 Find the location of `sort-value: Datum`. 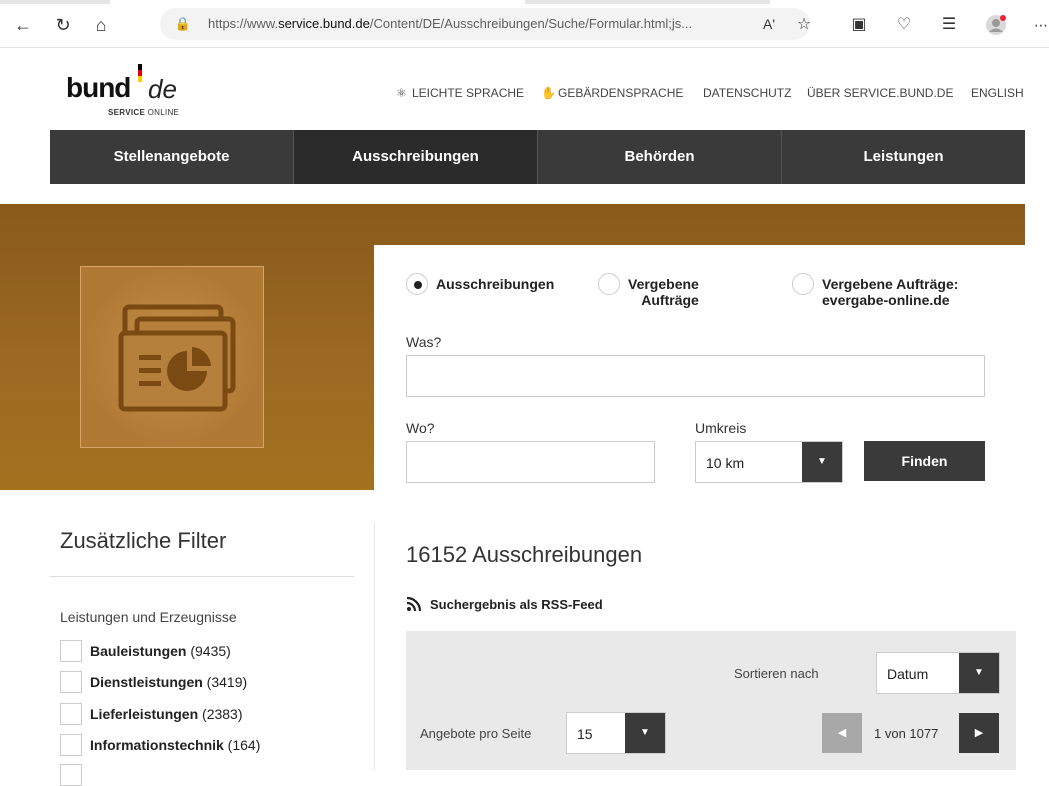

sort-value: Datum is located at coordinates (908, 674).